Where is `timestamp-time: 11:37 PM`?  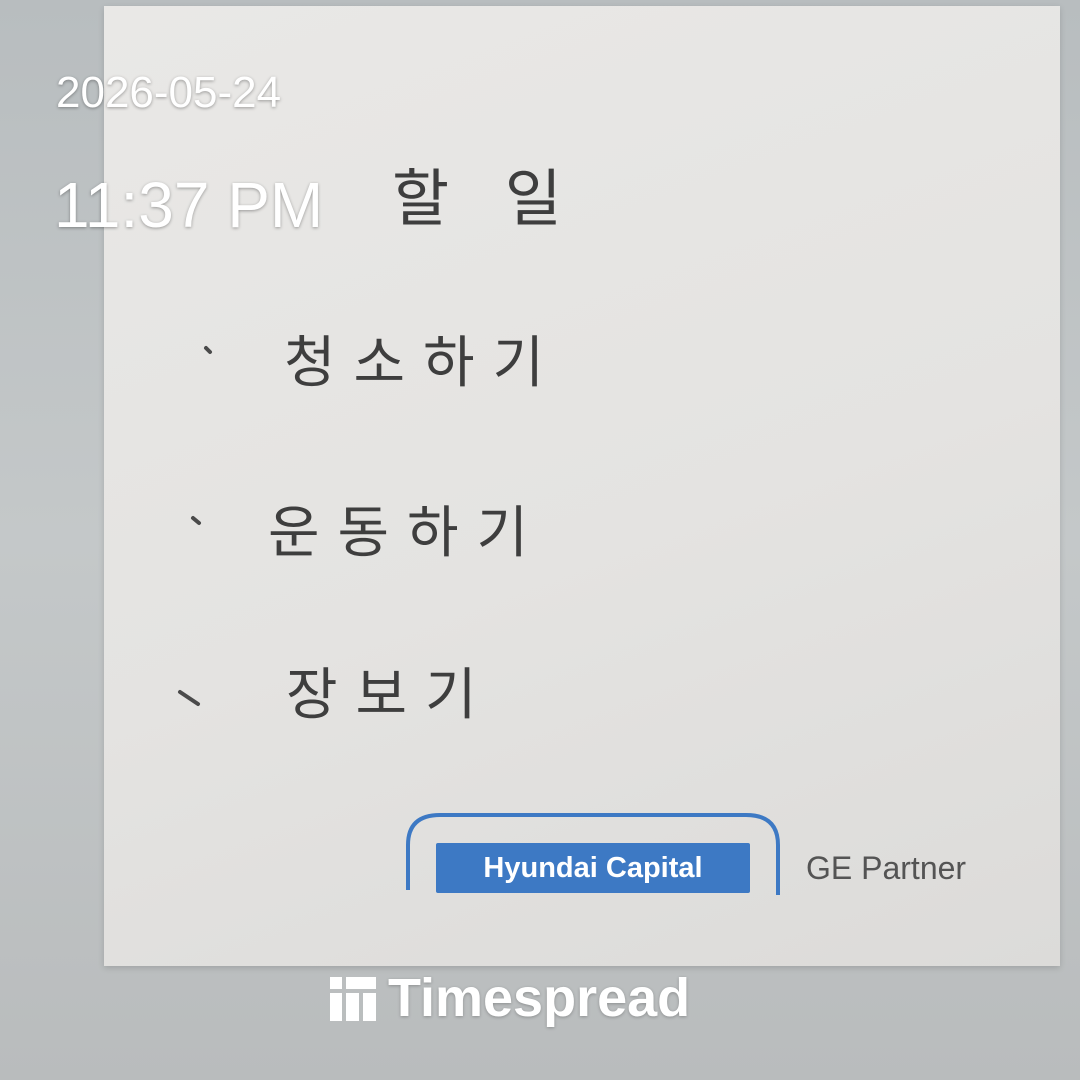 timestamp-time: 11:37 PM is located at coordinates (189, 205).